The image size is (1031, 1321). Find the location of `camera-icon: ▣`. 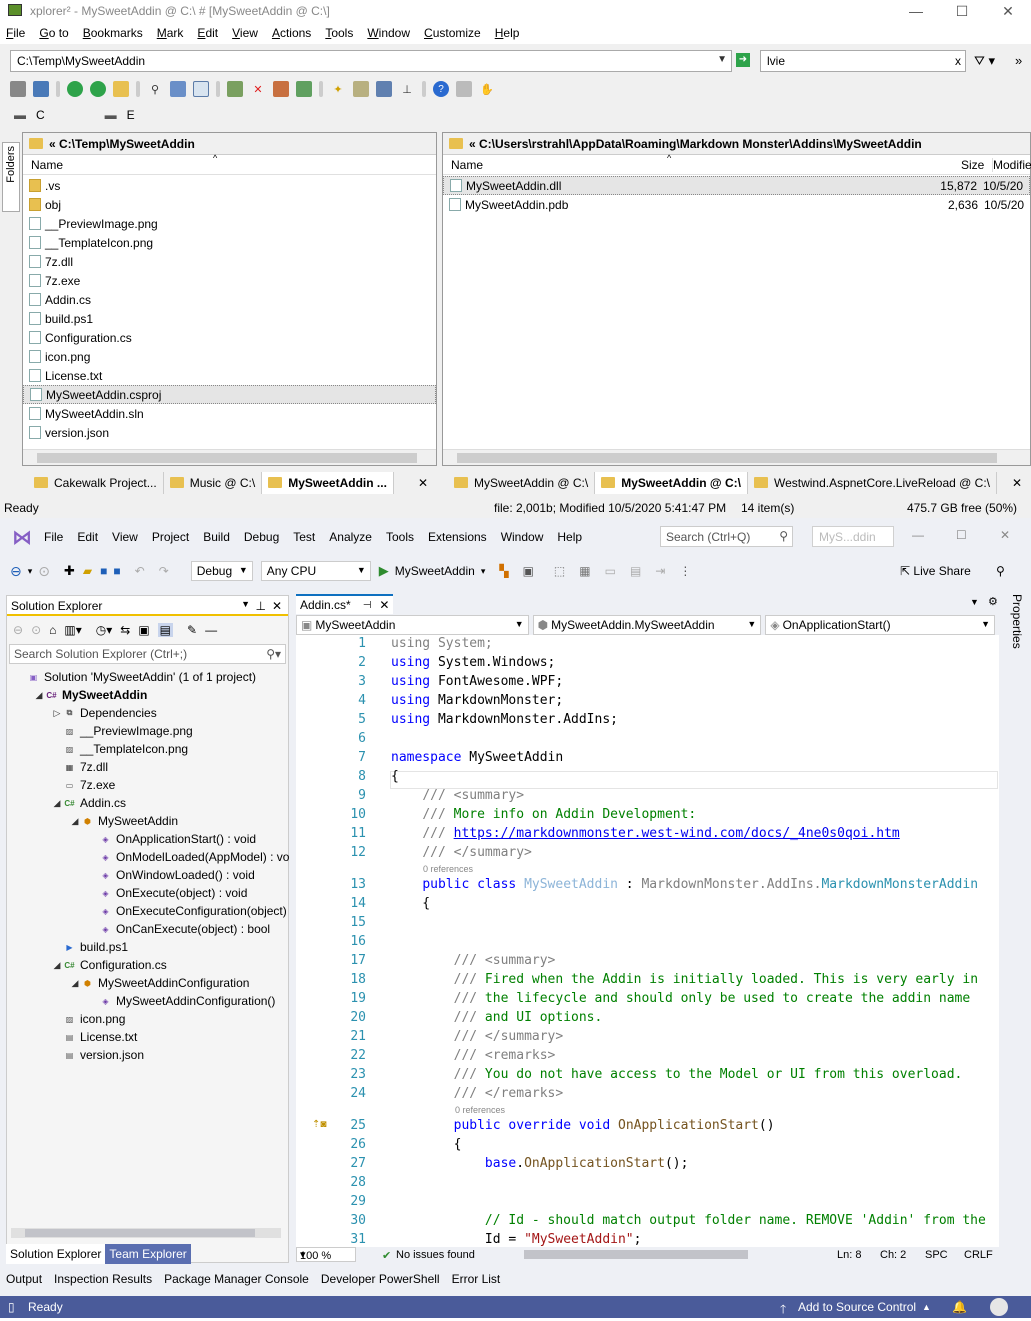

camera-icon: ▣ is located at coordinates (528, 571).